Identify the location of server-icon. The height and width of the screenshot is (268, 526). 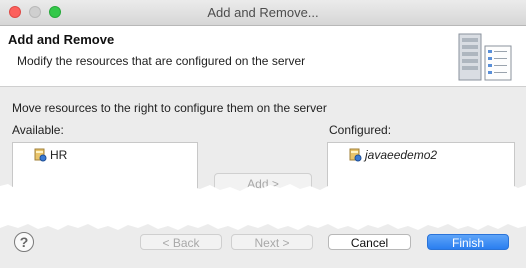
(485, 57).